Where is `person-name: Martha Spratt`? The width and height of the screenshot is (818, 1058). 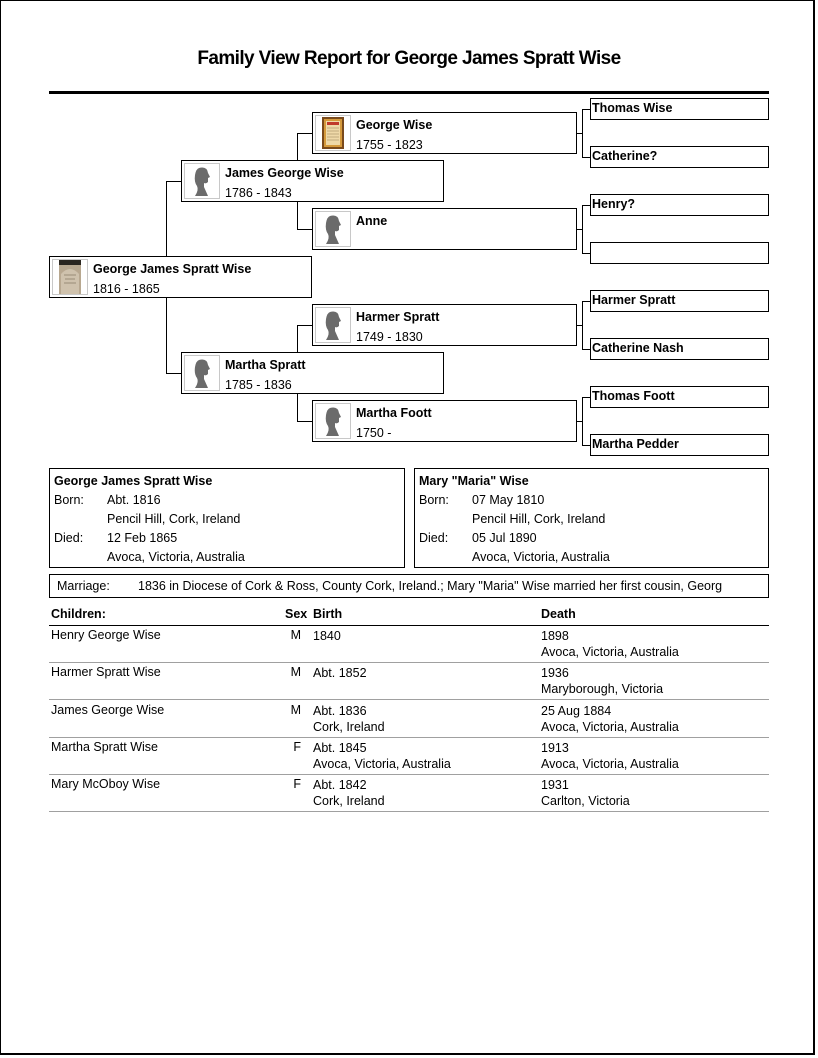
person-name: Martha Spratt is located at coordinates (265, 365).